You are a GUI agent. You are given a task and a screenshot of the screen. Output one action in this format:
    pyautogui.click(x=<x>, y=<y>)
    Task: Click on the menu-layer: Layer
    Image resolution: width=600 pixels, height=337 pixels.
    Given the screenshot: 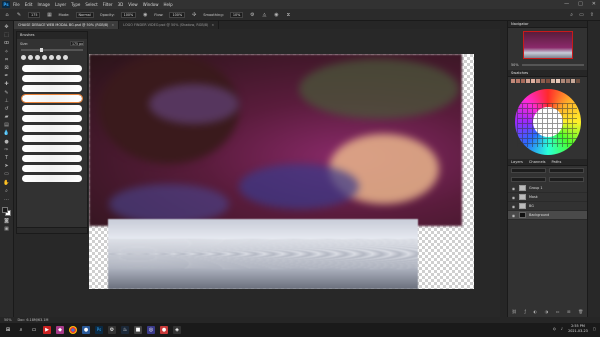 What is the action you would take?
    pyautogui.click(x=60, y=4)
    